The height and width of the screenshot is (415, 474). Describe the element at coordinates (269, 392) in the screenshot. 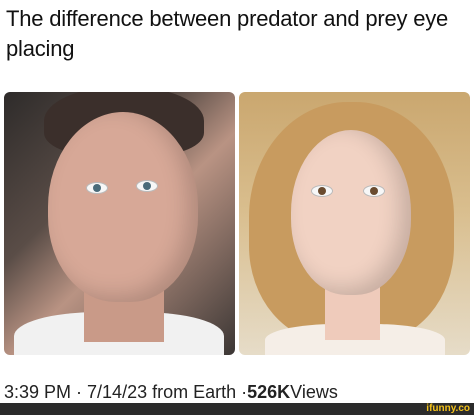

I see `views-count: 526K` at that location.